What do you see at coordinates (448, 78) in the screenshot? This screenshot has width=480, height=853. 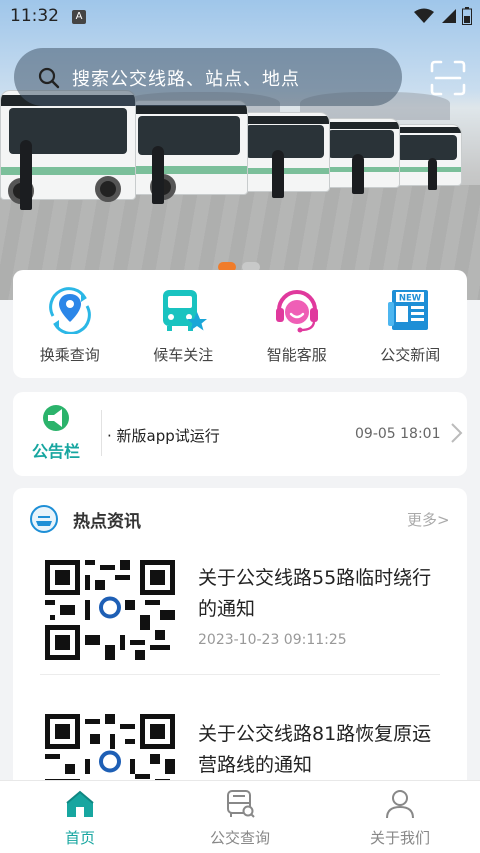 I see `scan-icon` at bounding box center [448, 78].